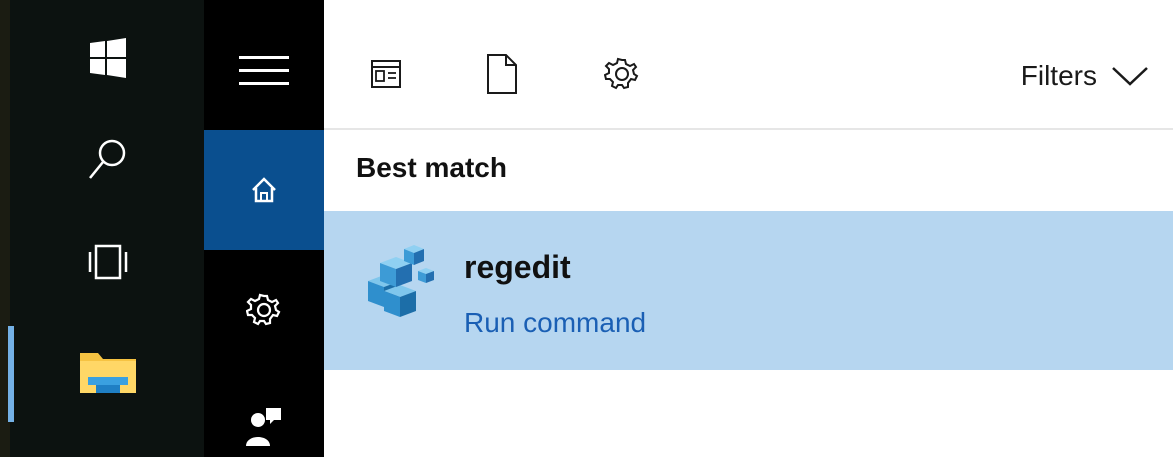  I want to click on task-view-button, so click(108, 262).